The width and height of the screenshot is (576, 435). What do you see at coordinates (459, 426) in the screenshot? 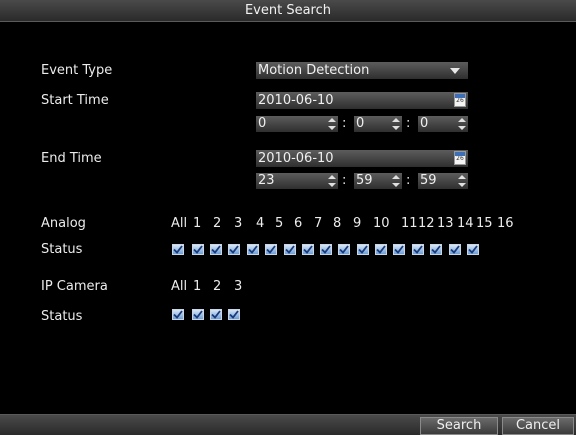
I see `search-button: Search` at bounding box center [459, 426].